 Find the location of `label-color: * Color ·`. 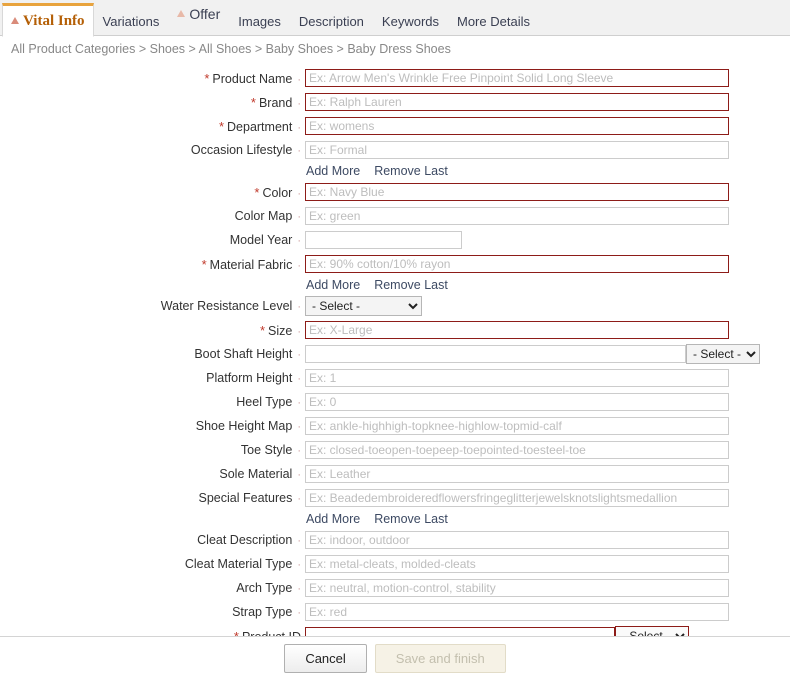

label-color: * Color · is located at coordinates (277, 192).